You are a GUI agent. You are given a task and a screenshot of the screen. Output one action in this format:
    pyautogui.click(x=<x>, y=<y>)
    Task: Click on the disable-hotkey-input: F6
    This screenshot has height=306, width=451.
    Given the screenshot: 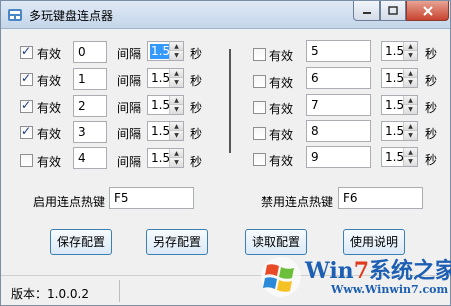 What is the action you would take?
    pyautogui.click(x=380, y=198)
    